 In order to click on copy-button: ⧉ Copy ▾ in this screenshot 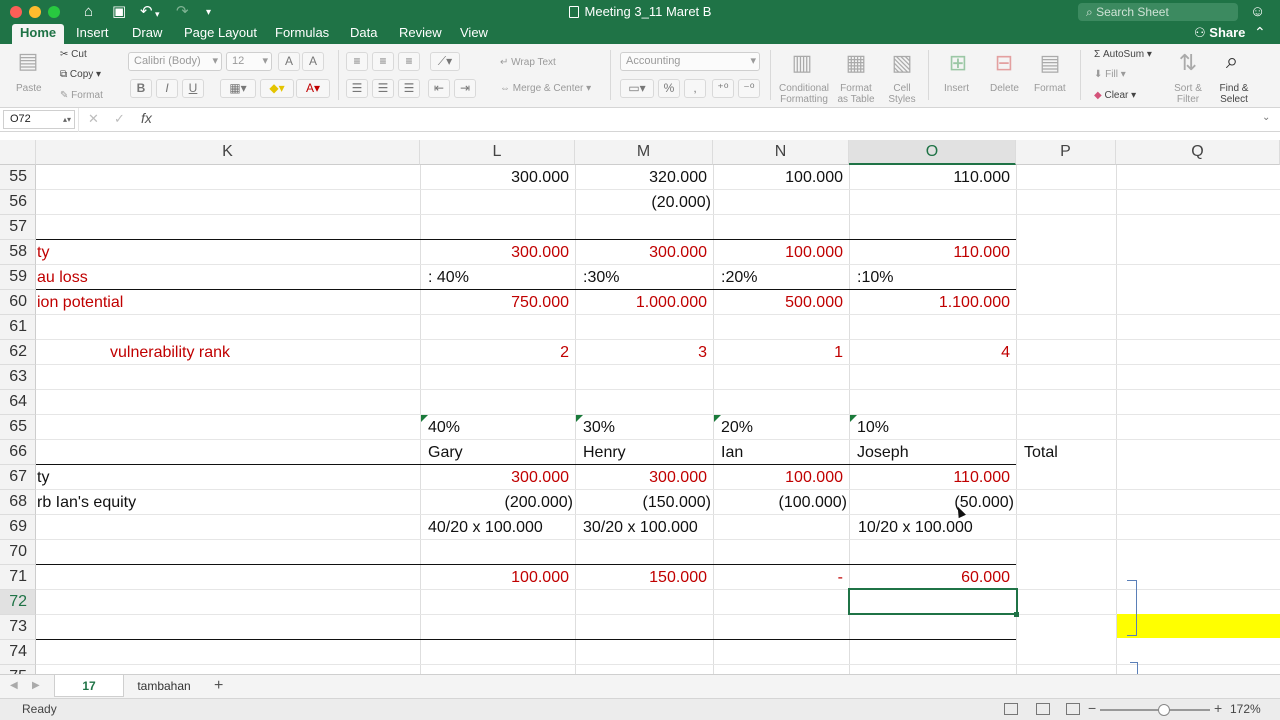, I will do `click(80, 74)`.